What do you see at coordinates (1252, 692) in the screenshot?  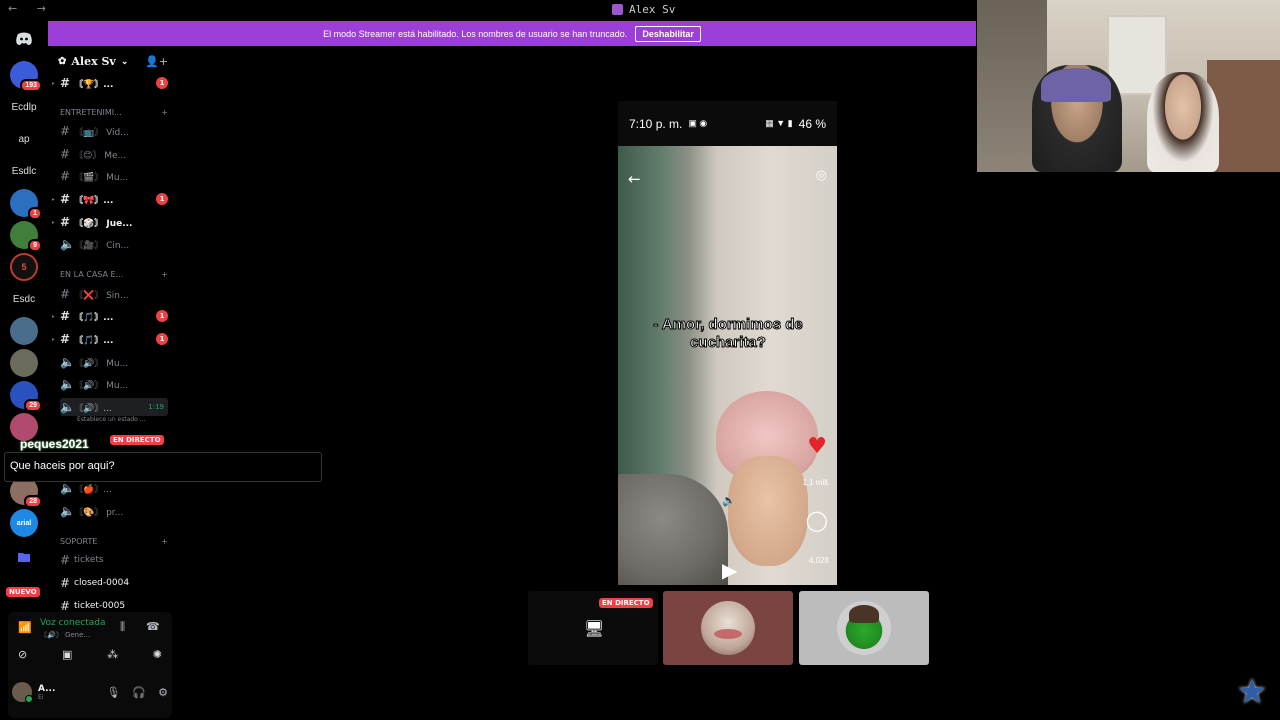 I see `channel-logo-icon: ★` at bounding box center [1252, 692].